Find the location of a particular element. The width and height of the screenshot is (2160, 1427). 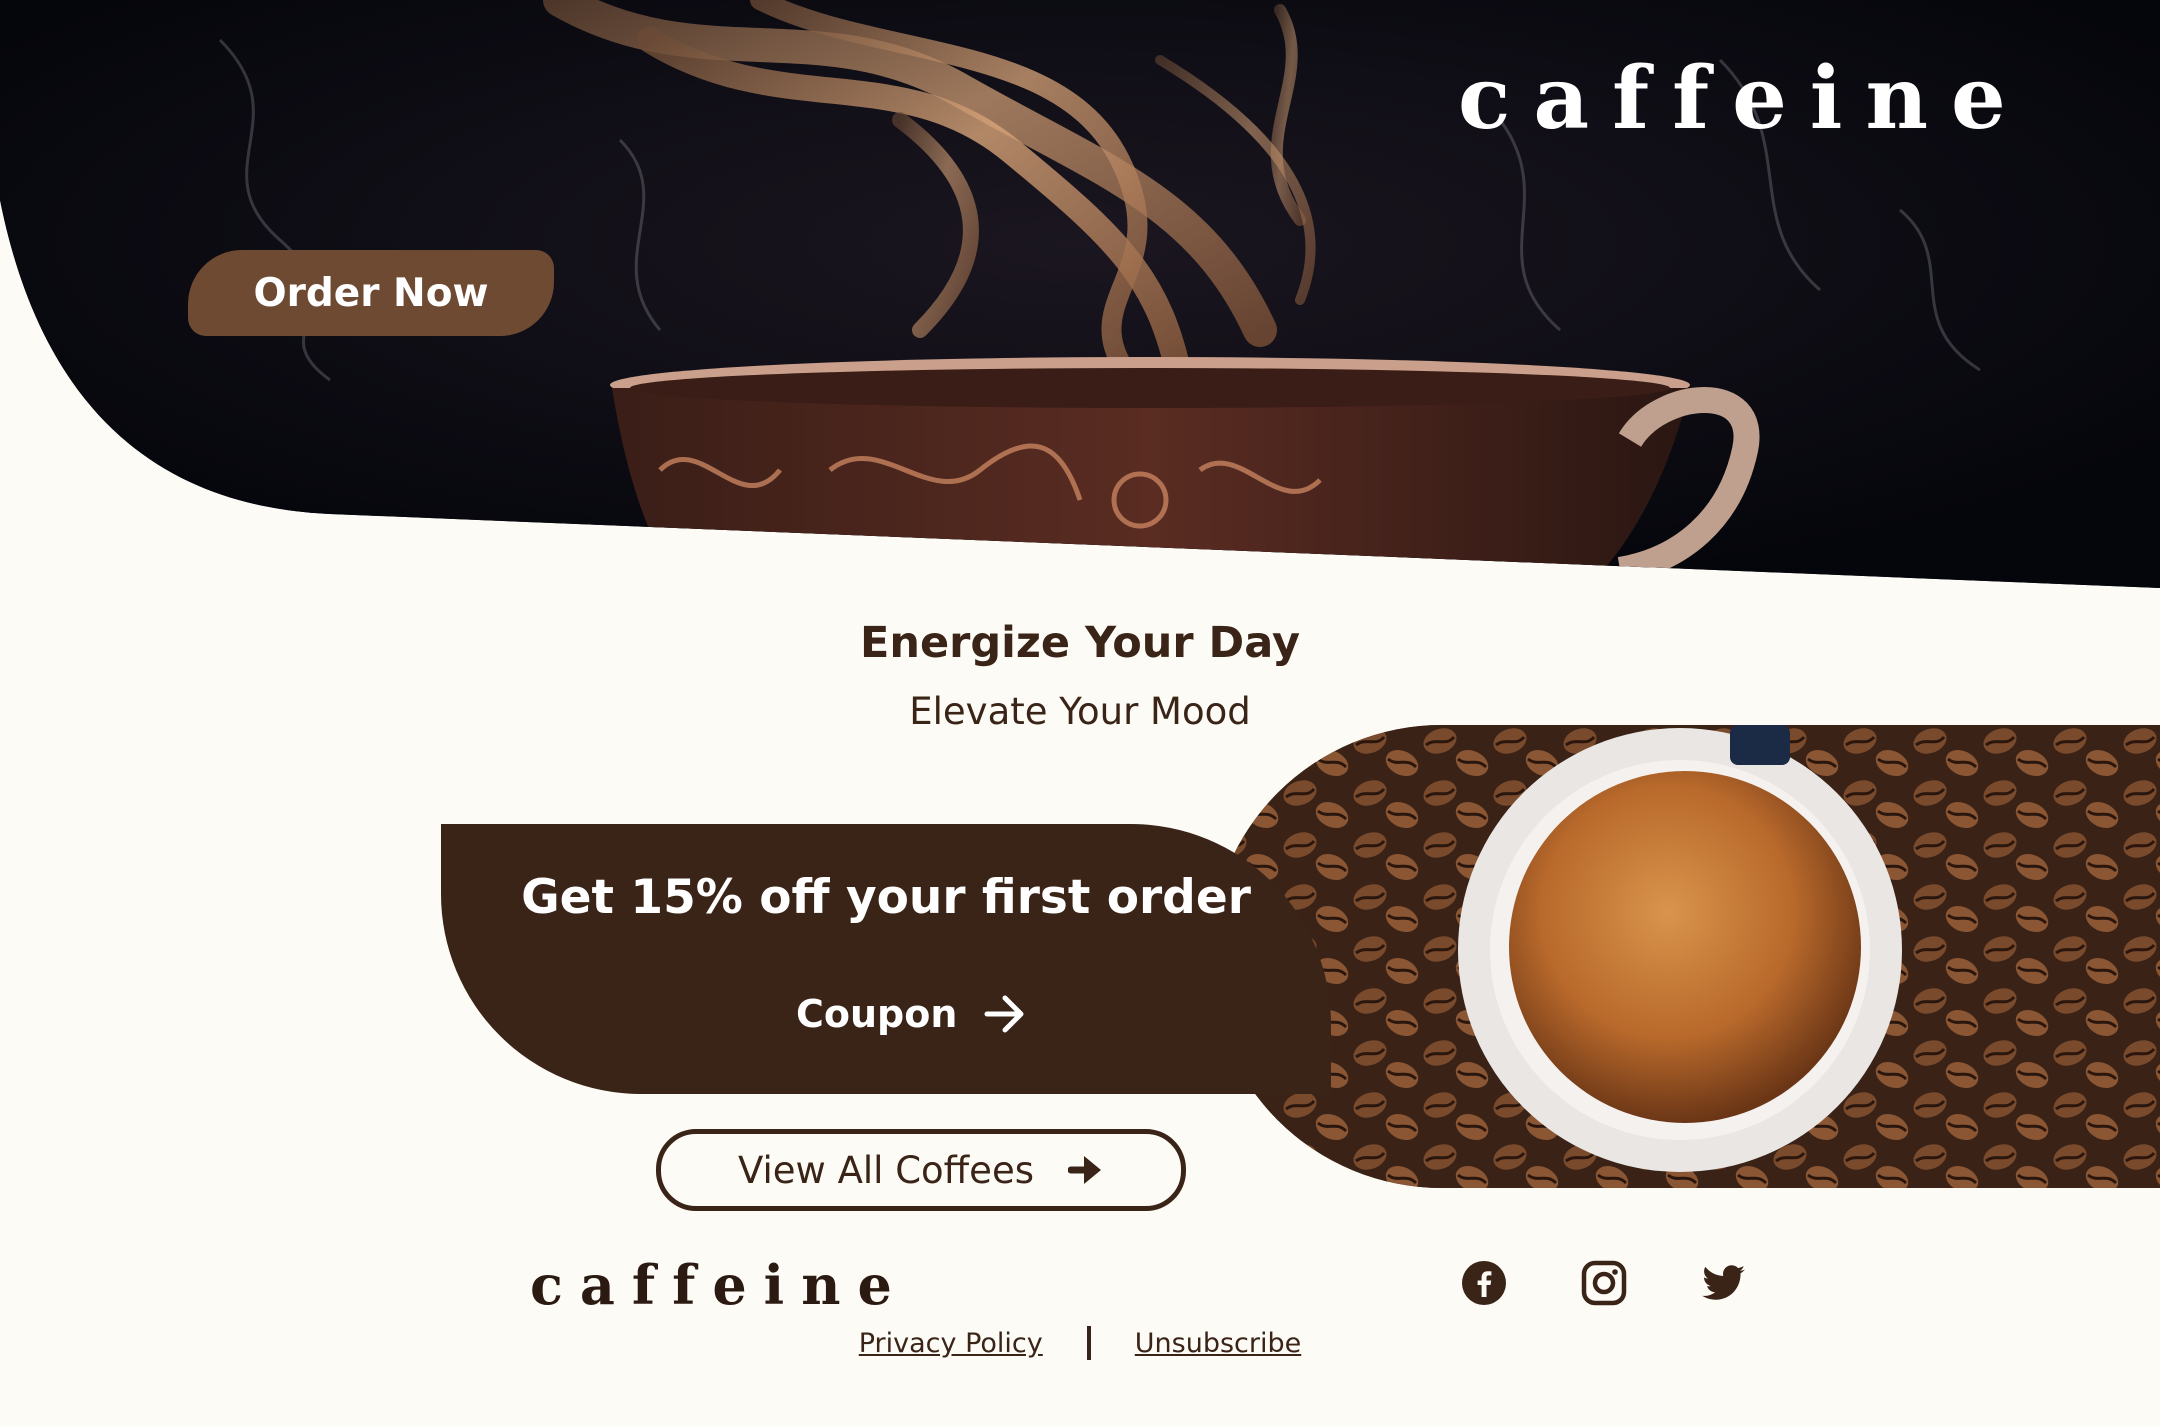

order-now-button: Order Now is located at coordinates (371, 293).